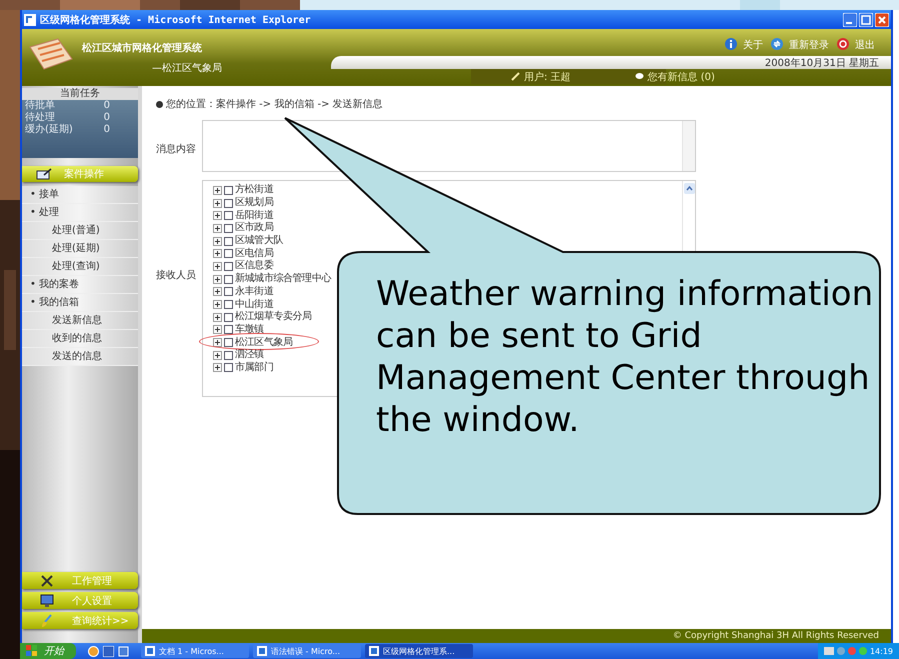  Describe the element at coordinates (40, 118) in the screenshot. I see `task-link: 待处理` at that location.